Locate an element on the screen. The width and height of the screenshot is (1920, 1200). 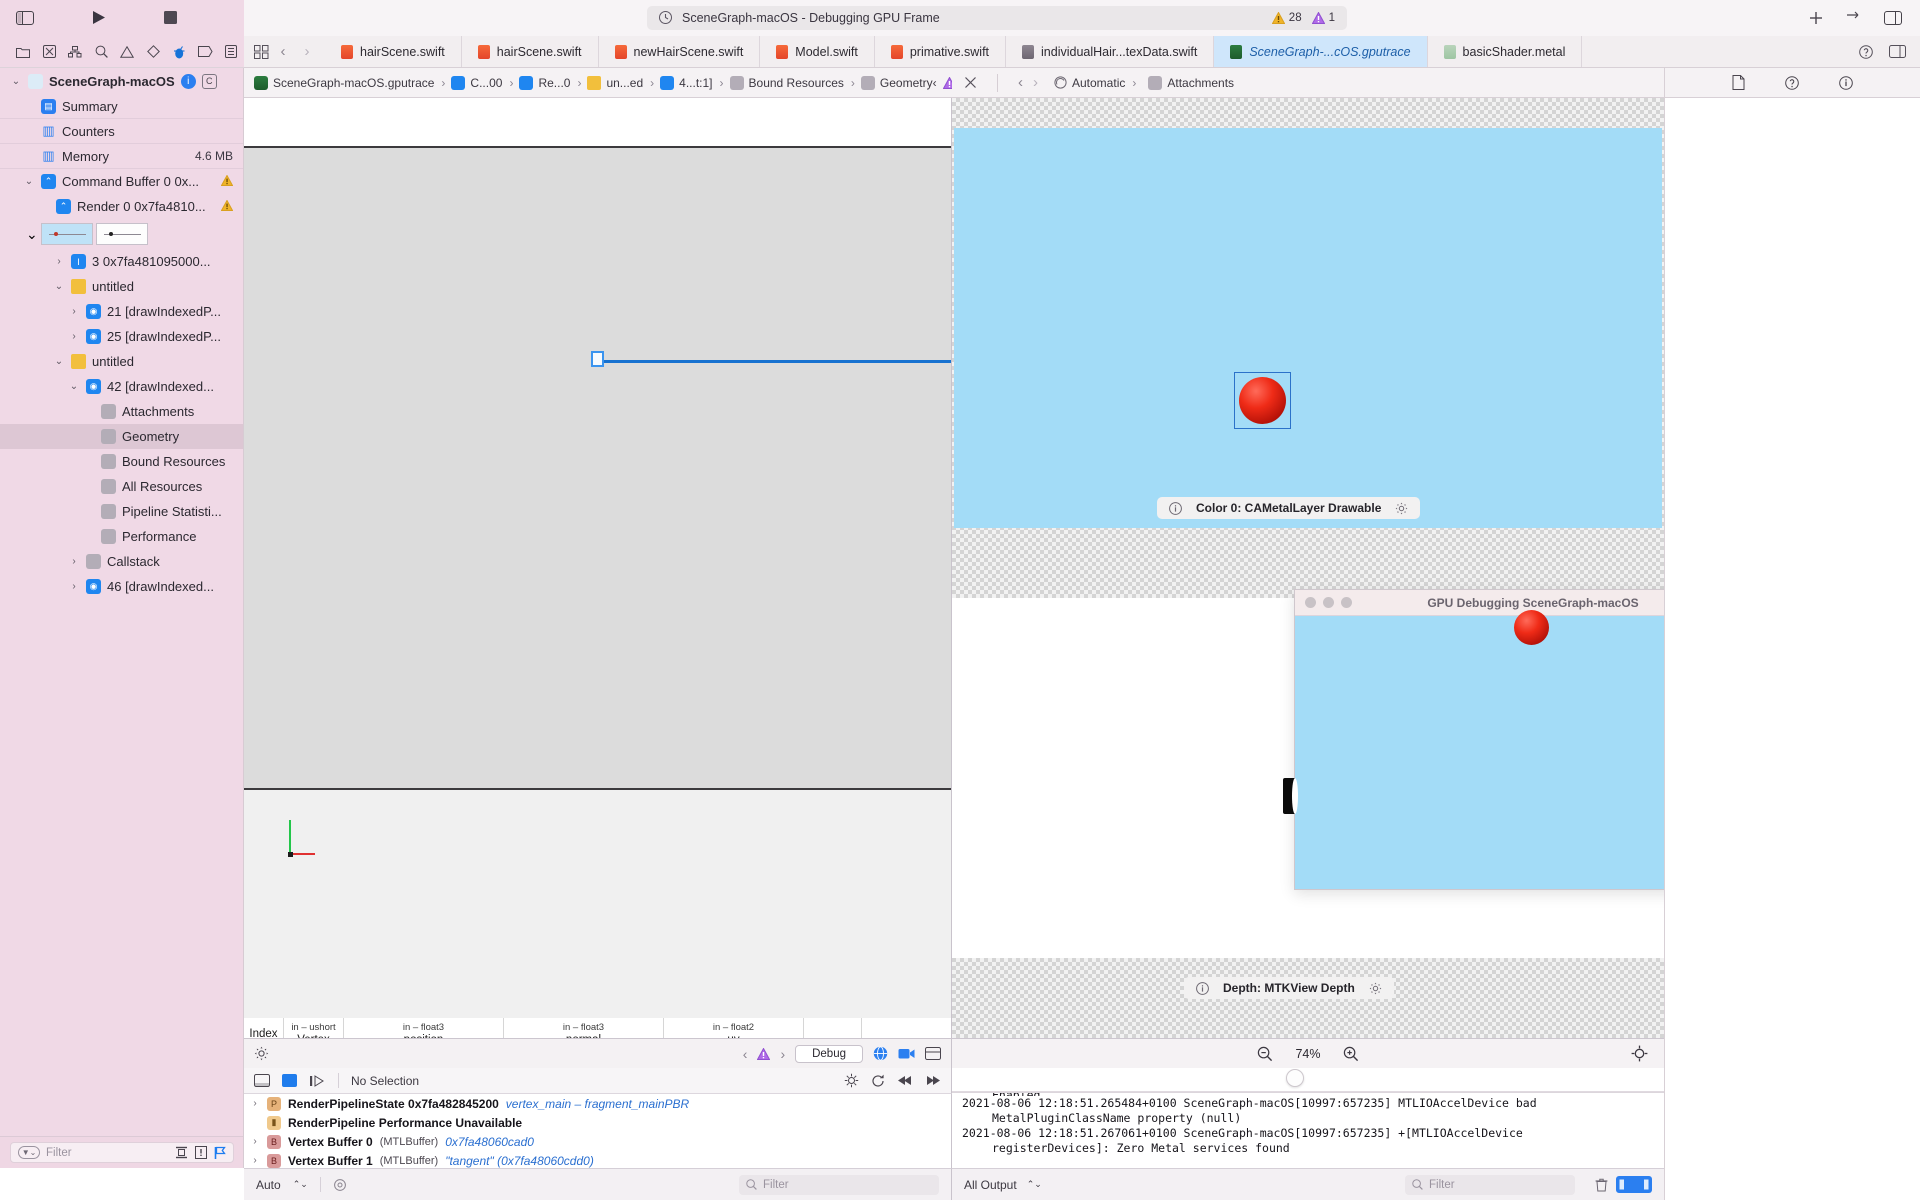
attachment-forward-button: › is located at coordinates (1035, 82).